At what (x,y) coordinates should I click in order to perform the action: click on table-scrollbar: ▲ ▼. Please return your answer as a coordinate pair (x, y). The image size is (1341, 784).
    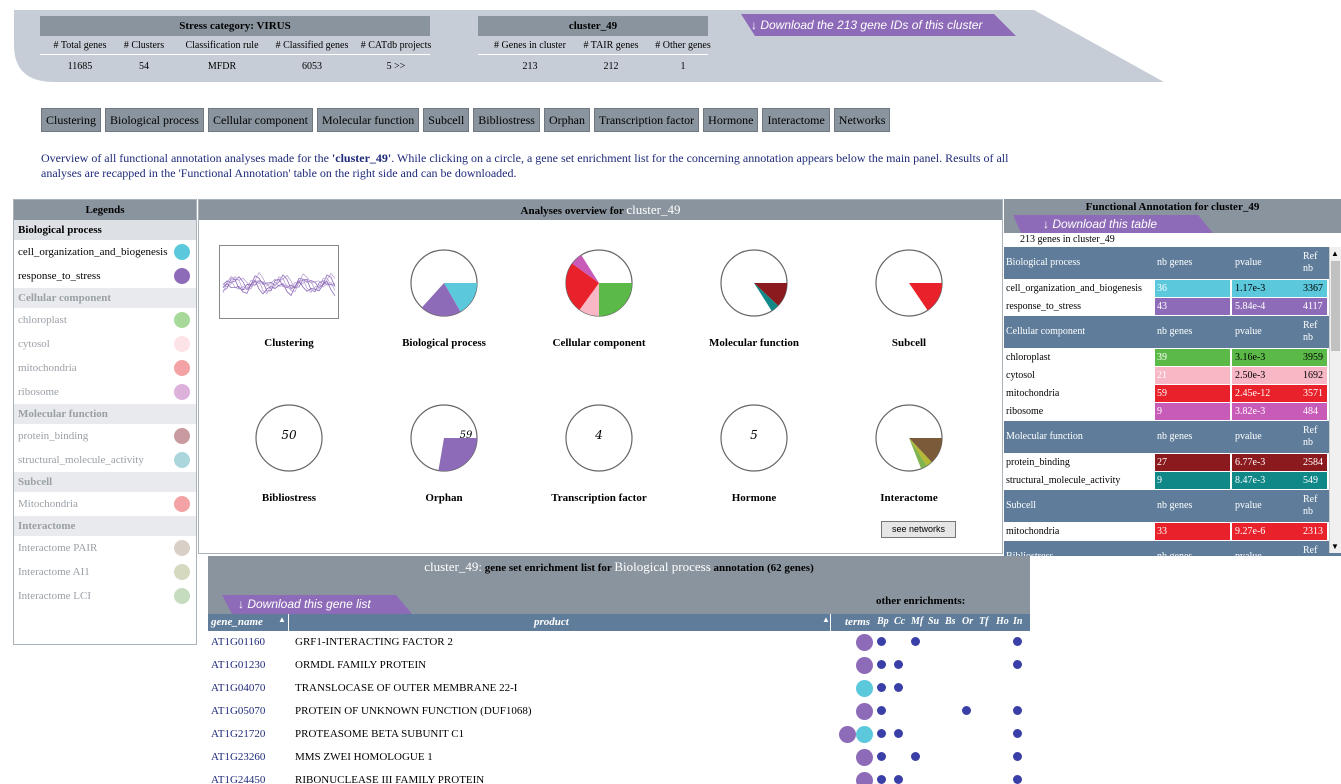
    Looking at the image, I should click on (1335, 400).